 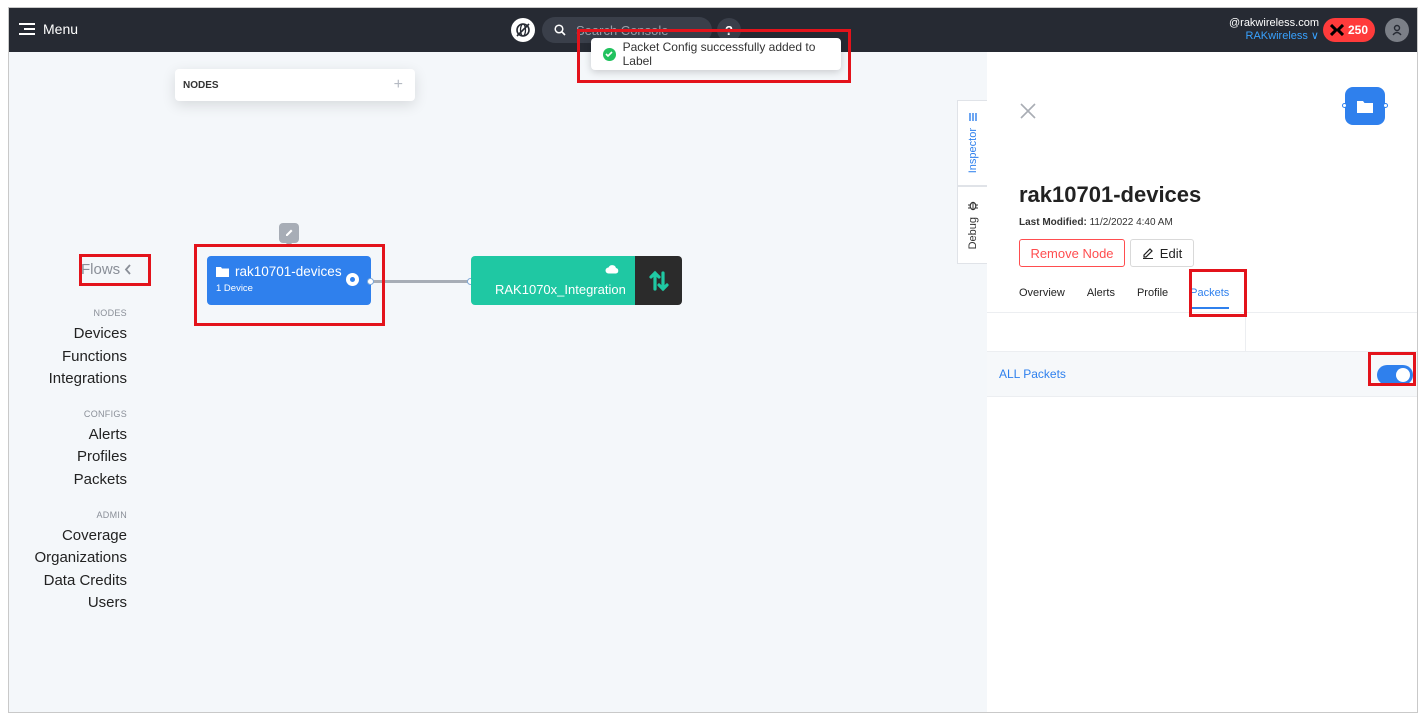 I want to click on last-modified: Last Modified: 11/2/2022 4:40 AM, so click(x=1096, y=222).